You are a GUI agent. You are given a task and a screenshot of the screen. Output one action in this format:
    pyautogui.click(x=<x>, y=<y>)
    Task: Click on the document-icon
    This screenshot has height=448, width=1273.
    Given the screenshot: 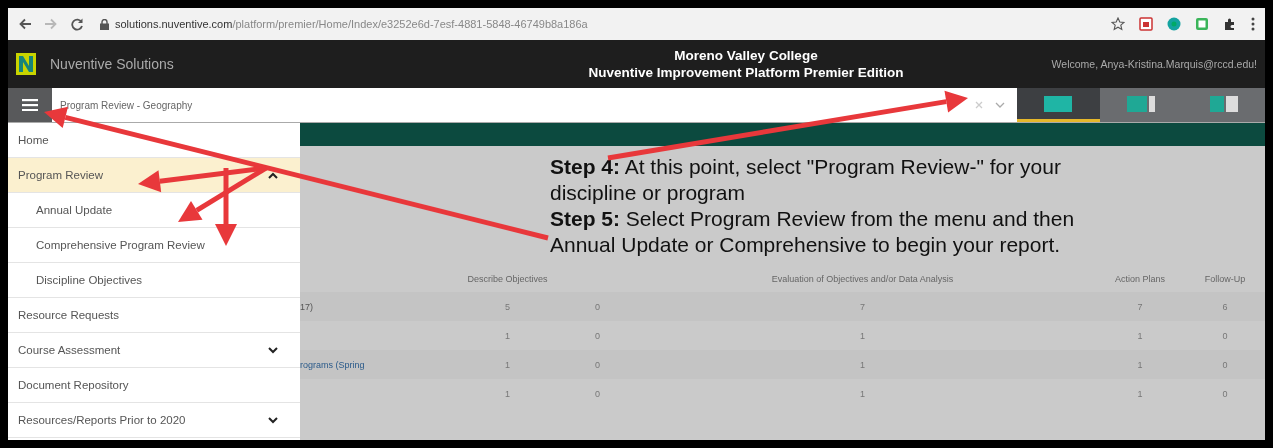 What is the action you would take?
    pyautogui.click(x=1202, y=24)
    